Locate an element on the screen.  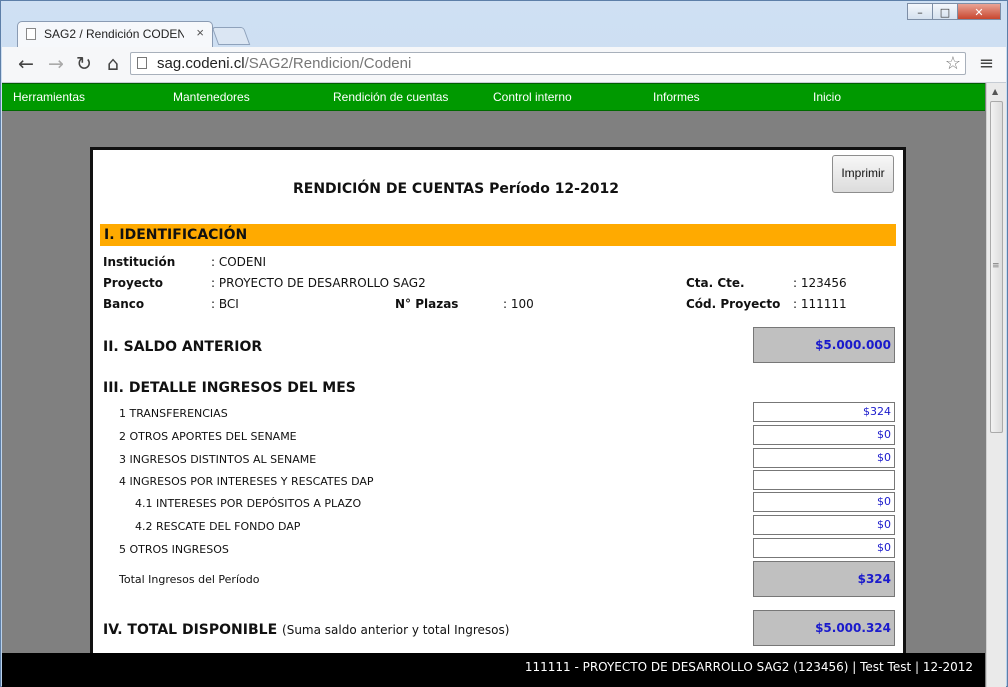
url-text: sag.codeni.cl/SAG2/Rendicion/Codeni is located at coordinates (284, 63).